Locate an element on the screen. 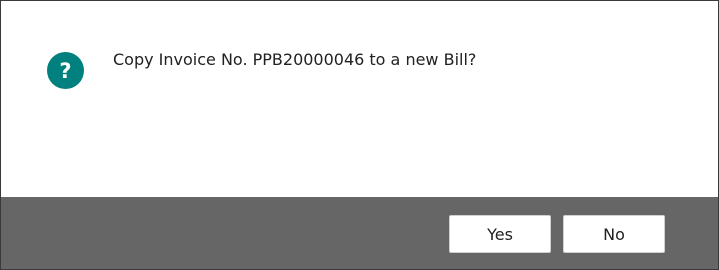  yes-button: Yes is located at coordinates (500, 234).